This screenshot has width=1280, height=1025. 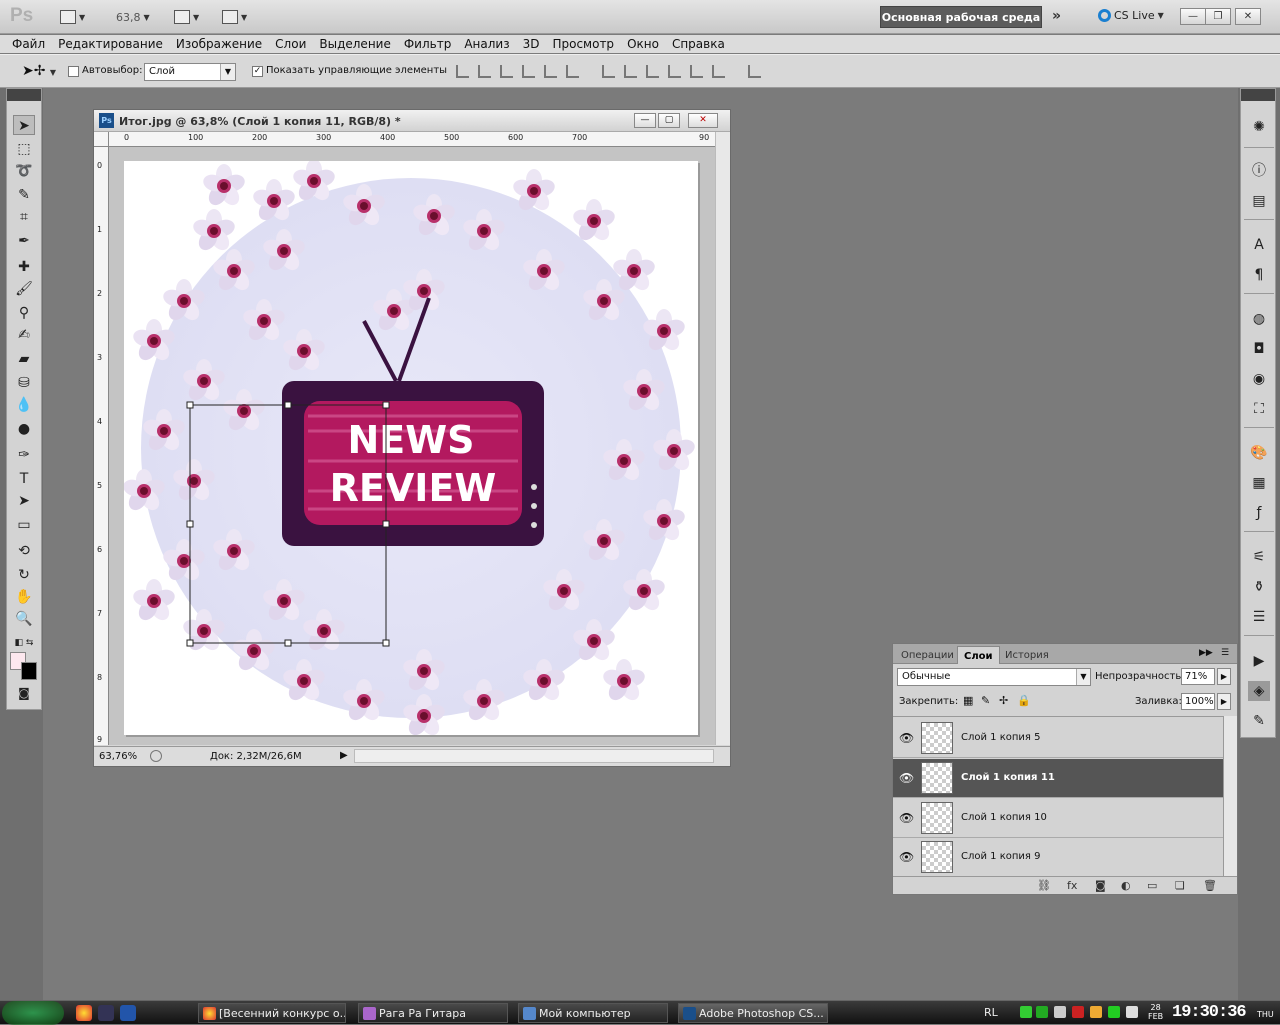 What do you see at coordinates (24, 575) in the screenshot?
I see `3d-orbit-tool-icon: ↻` at bounding box center [24, 575].